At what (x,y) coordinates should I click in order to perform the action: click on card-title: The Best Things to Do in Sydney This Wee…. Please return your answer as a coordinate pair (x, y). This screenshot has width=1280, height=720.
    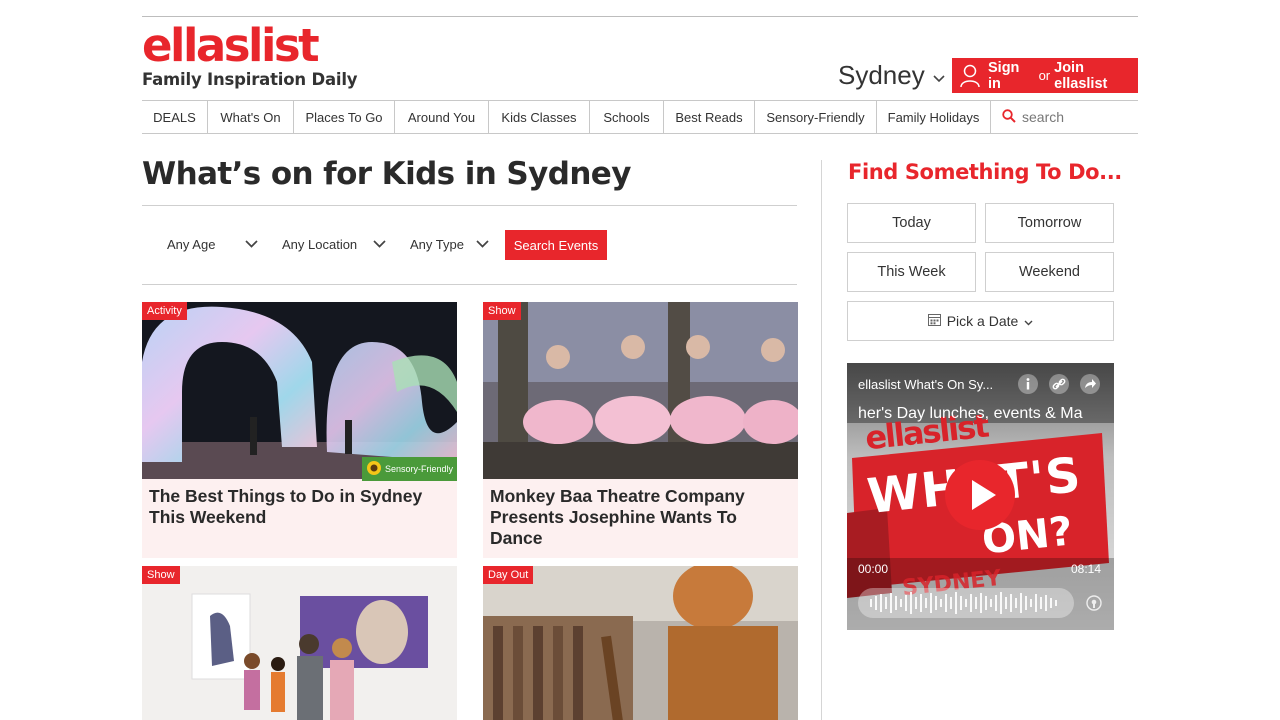
    Looking at the image, I should click on (286, 506).